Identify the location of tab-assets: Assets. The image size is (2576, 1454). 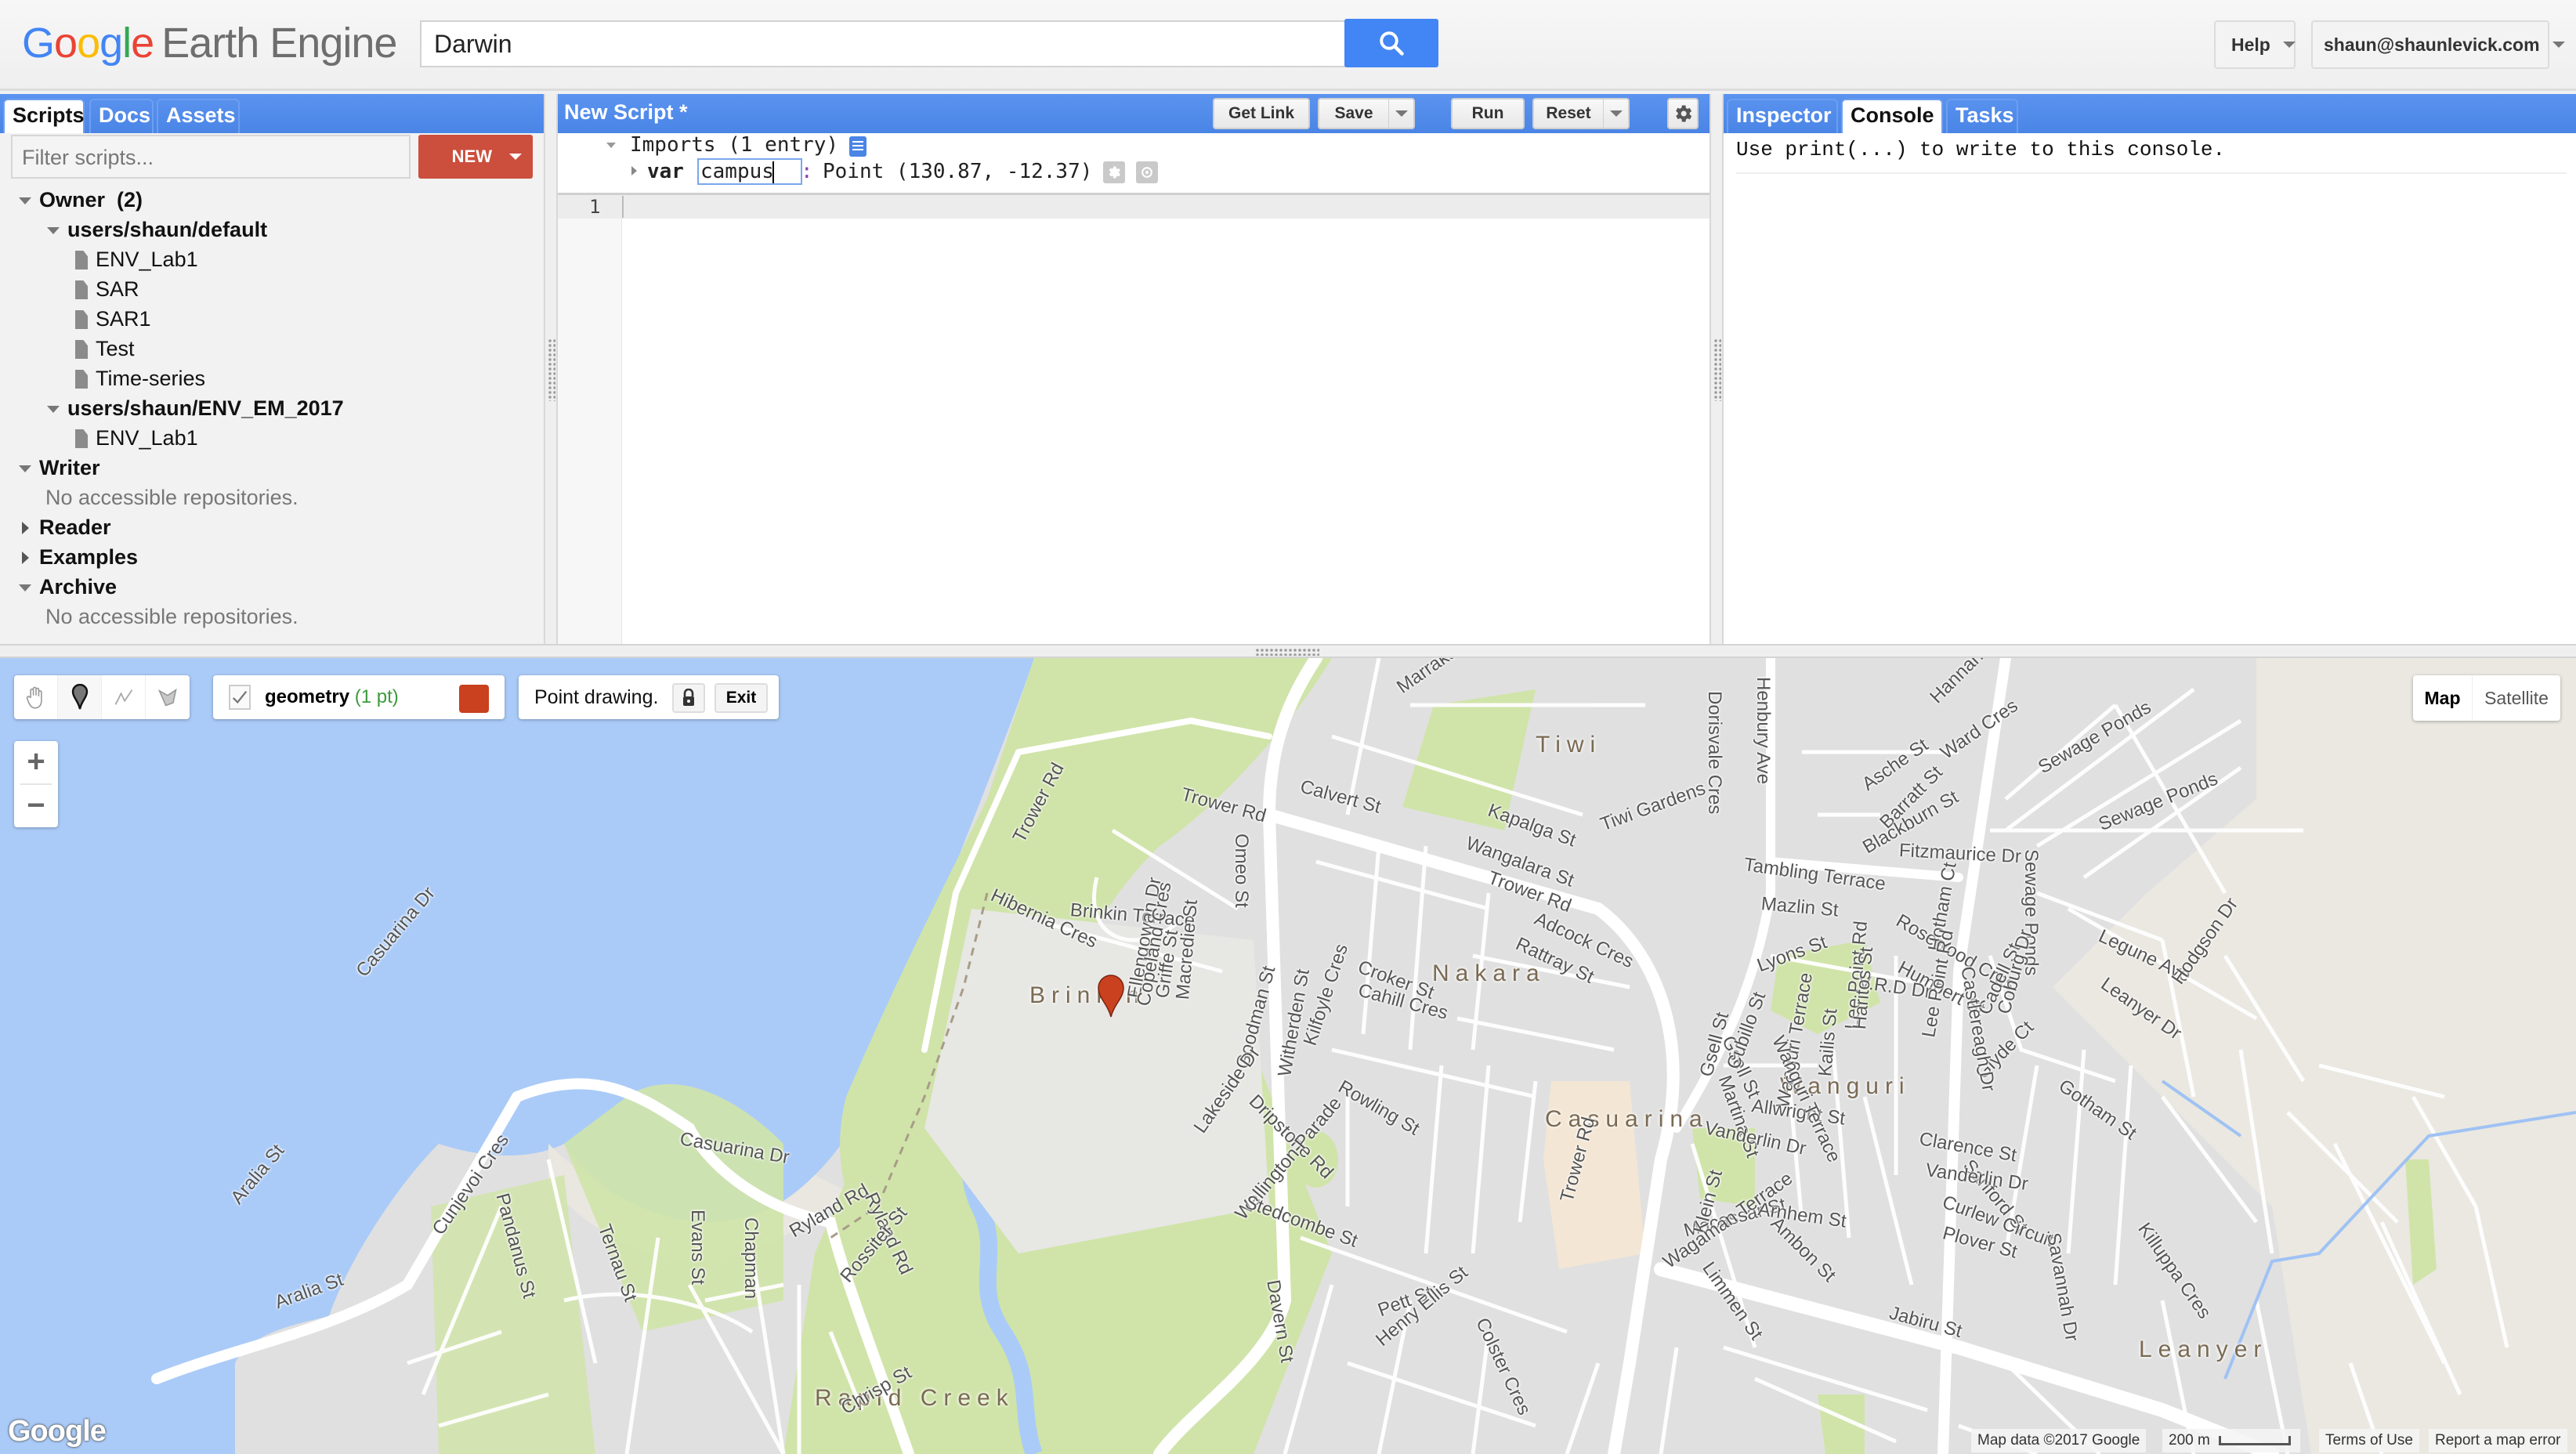
(199, 116).